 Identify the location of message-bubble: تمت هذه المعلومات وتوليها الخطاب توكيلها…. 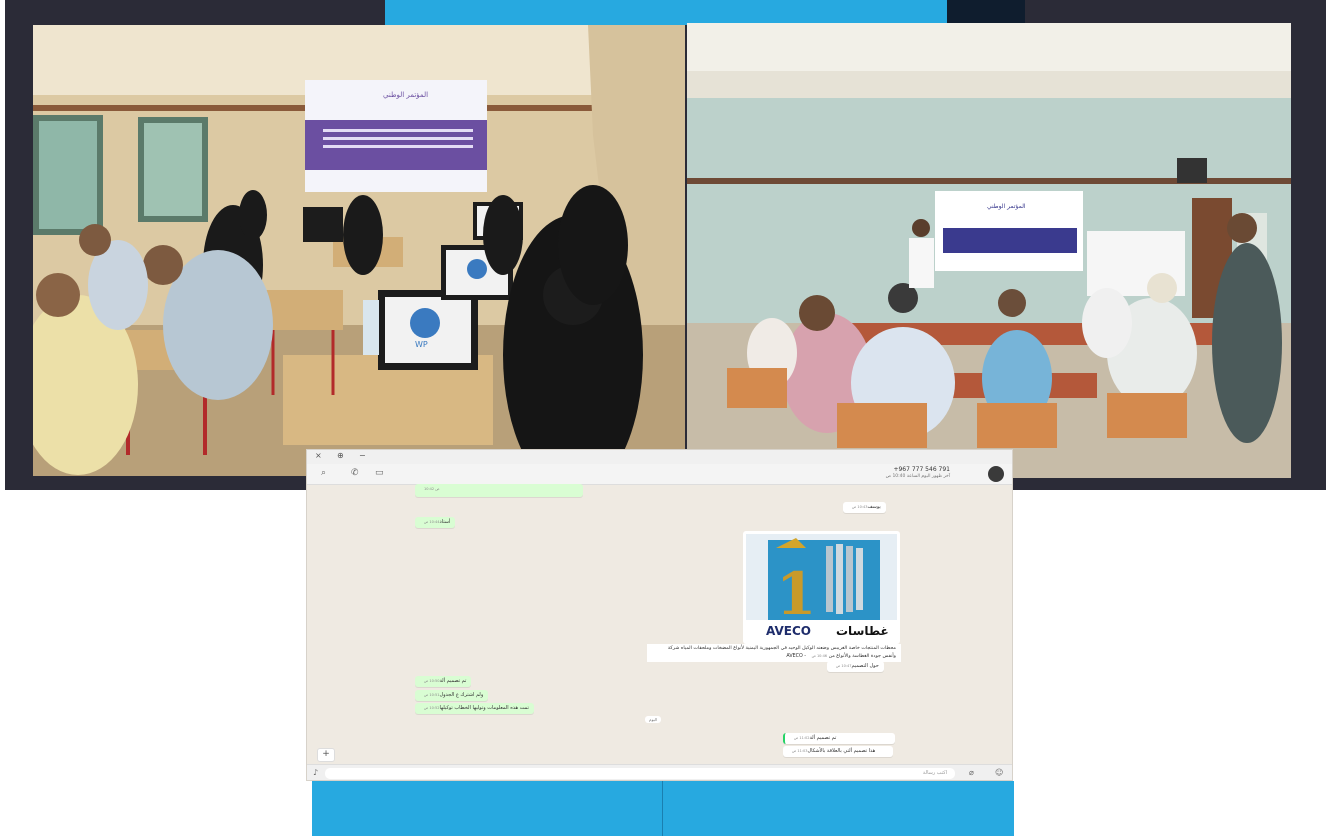
(474, 708).